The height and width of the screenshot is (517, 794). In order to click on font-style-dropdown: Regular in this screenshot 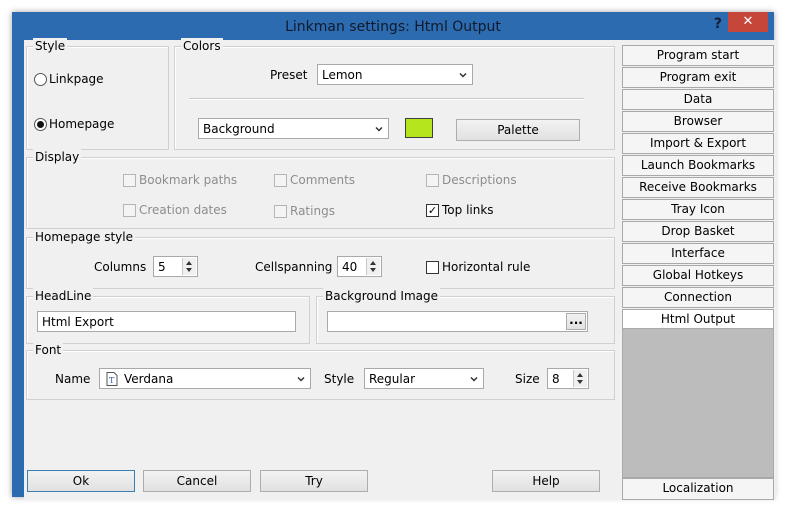, I will do `click(424, 378)`.